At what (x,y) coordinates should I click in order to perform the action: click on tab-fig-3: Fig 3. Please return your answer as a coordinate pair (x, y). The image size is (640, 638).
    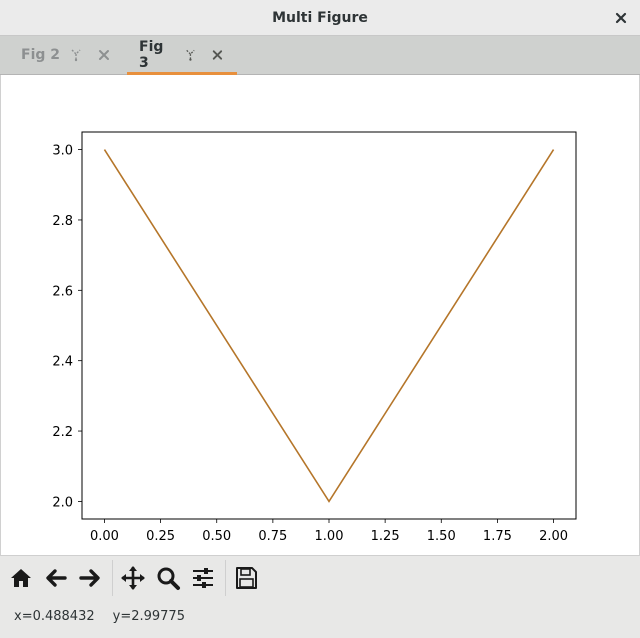
    Looking at the image, I should click on (182, 55).